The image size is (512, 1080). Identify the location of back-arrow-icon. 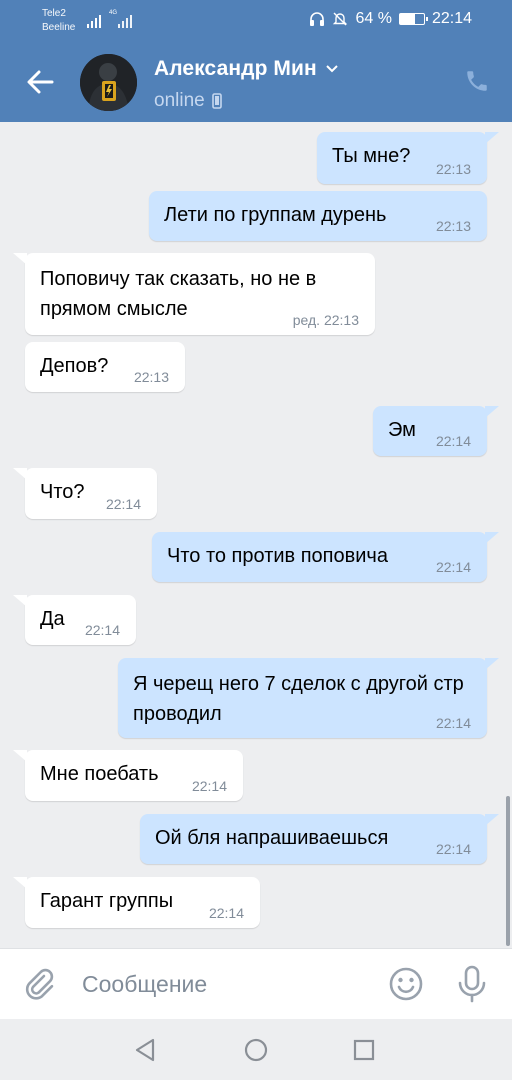
(40, 82).